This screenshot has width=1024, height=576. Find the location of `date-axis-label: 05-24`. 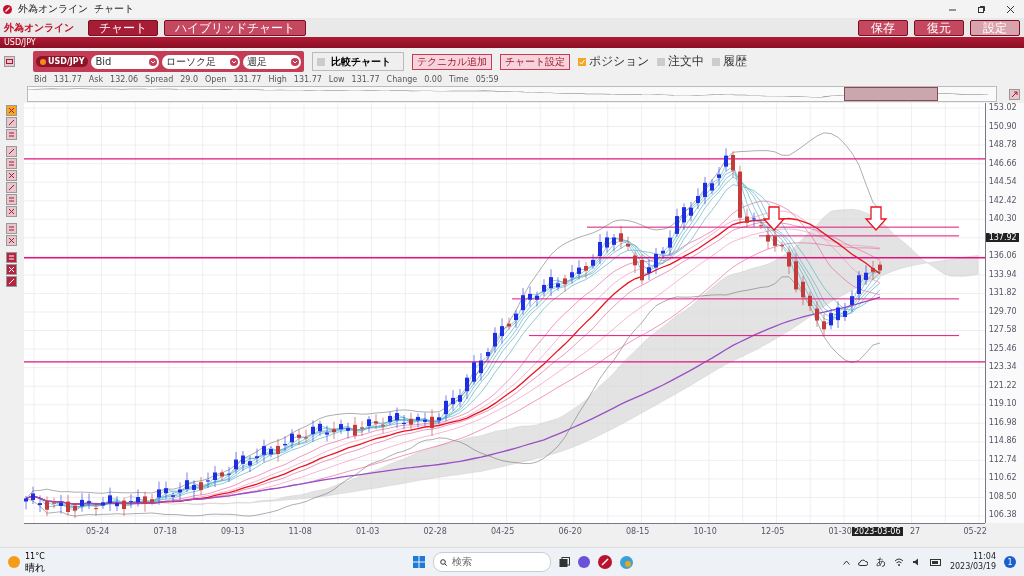

date-axis-label: 05-24 is located at coordinates (98, 531).